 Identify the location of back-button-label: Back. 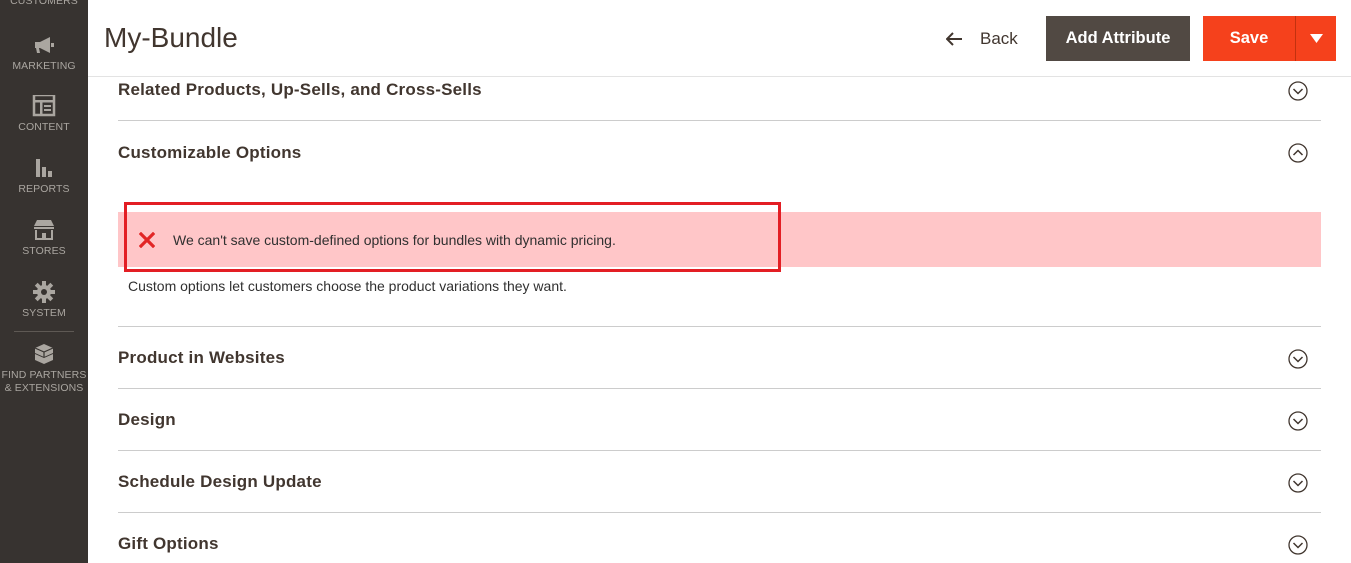
(999, 38).